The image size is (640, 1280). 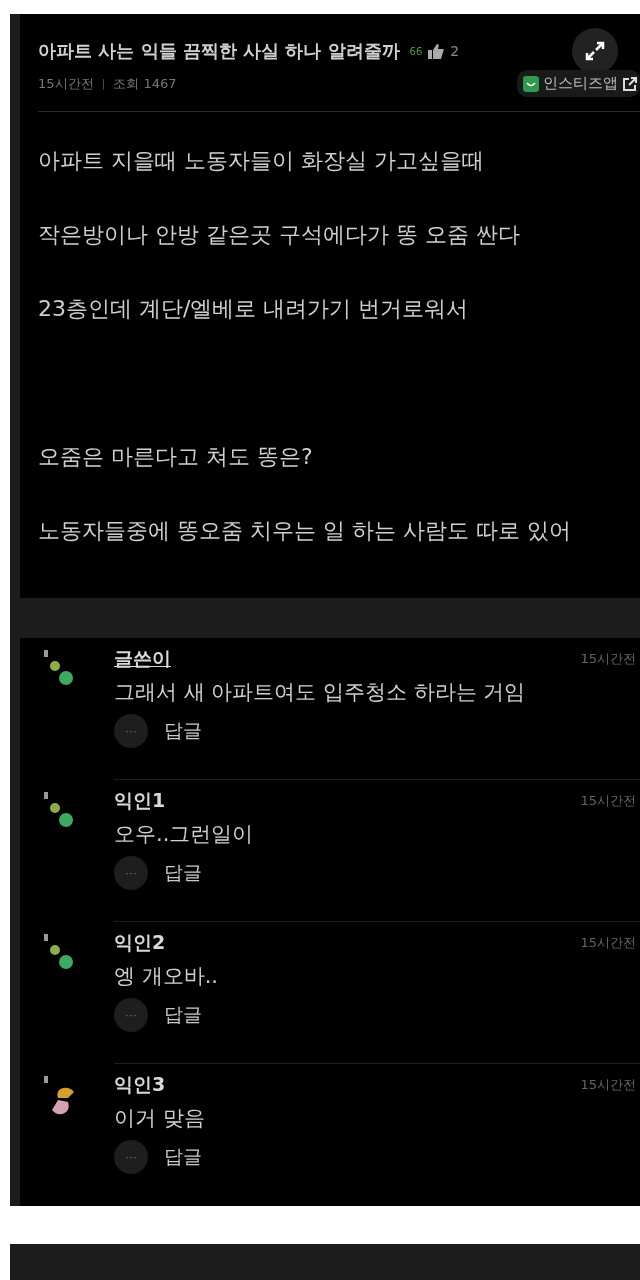 What do you see at coordinates (145, 83) in the screenshot?
I see `view-count: 조회 1467` at bounding box center [145, 83].